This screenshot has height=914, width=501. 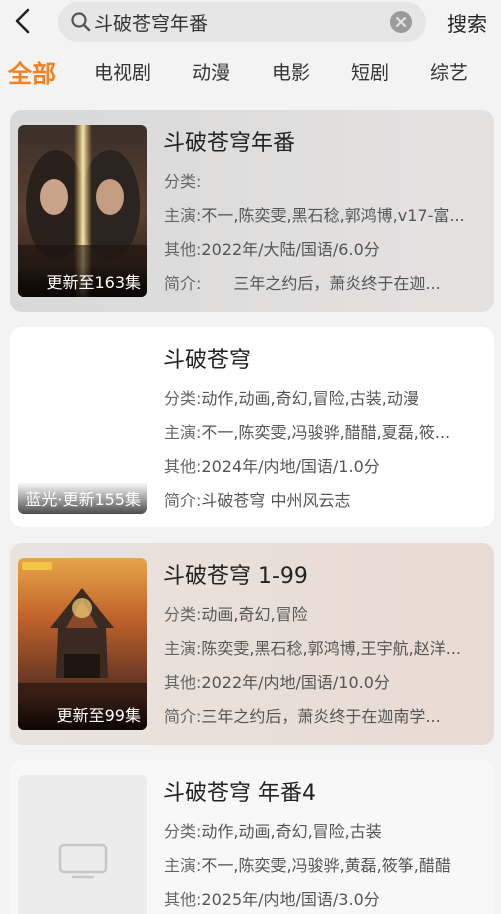 I want to click on poster-image: 蓝光·更新155集, so click(x=82, y=428).